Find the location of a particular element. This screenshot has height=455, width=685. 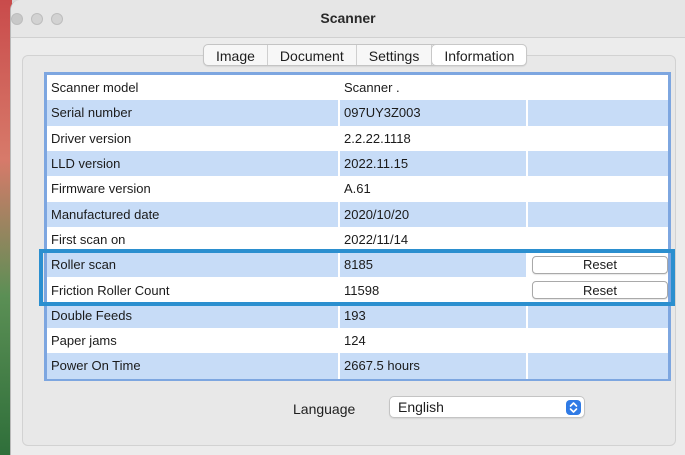

row-label: Scanner model is located at coordinates (193, 88).